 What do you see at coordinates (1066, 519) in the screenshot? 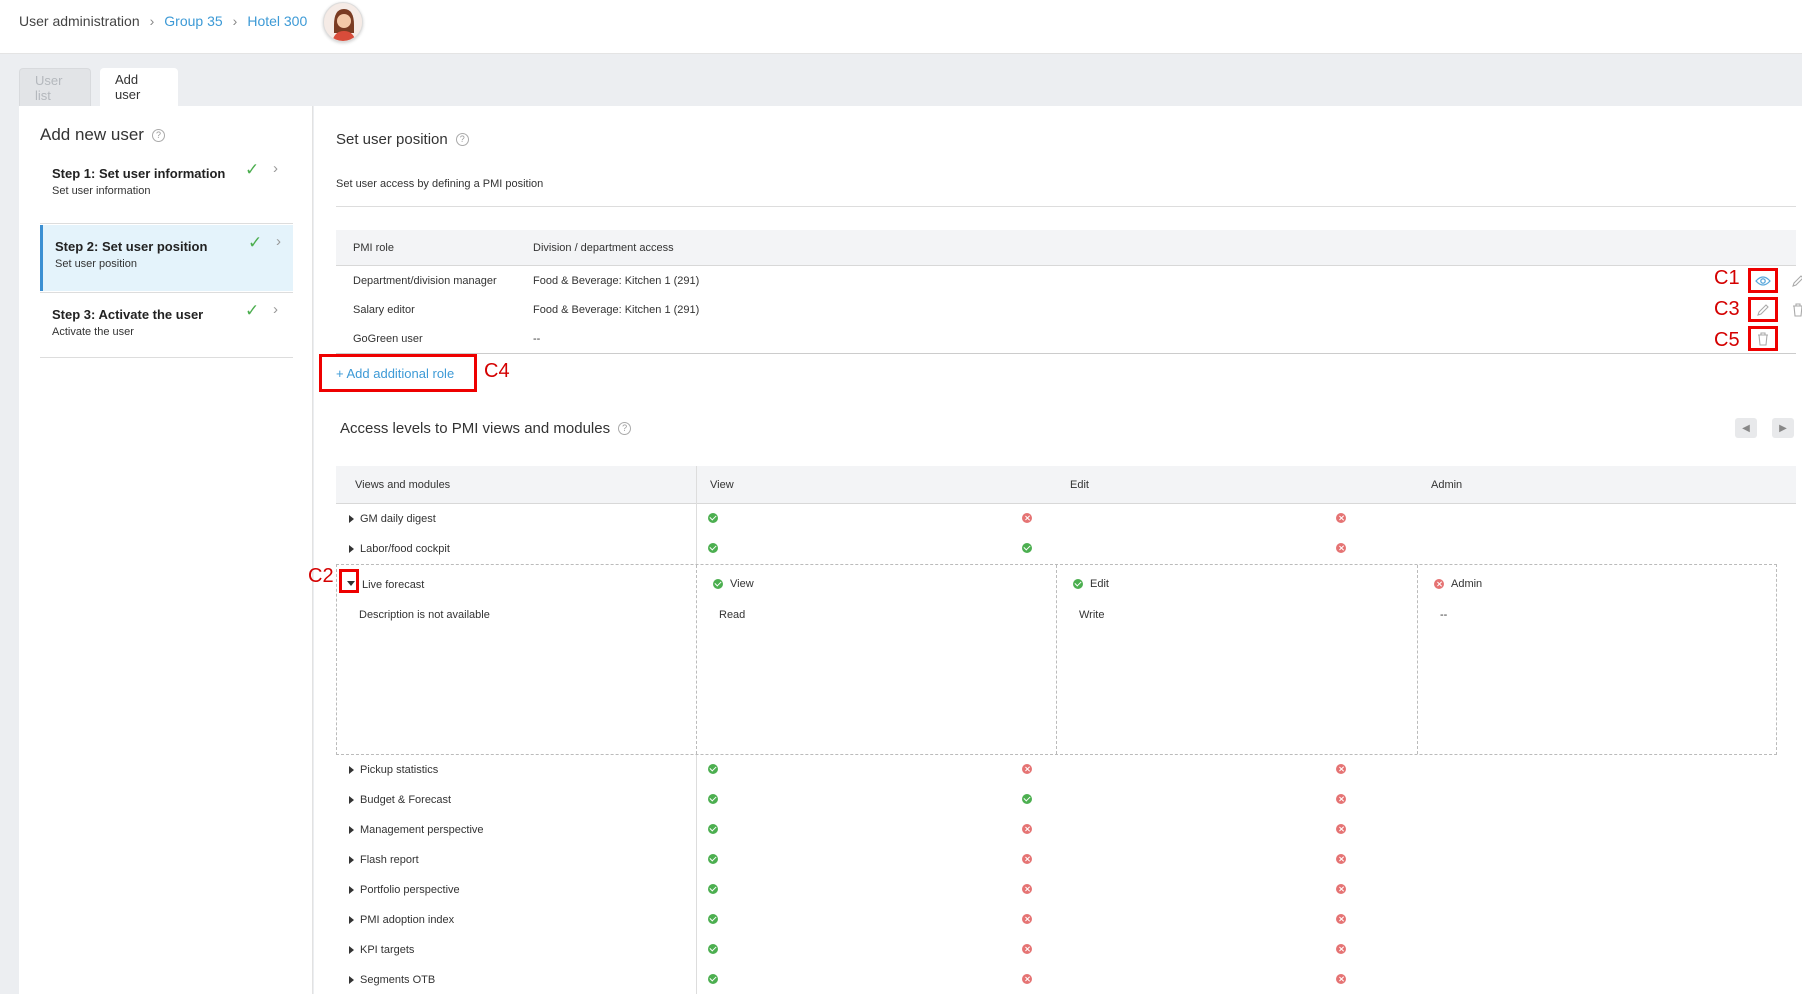
I see `table-row: GM daily digest` at bounding box center [1066, 519].